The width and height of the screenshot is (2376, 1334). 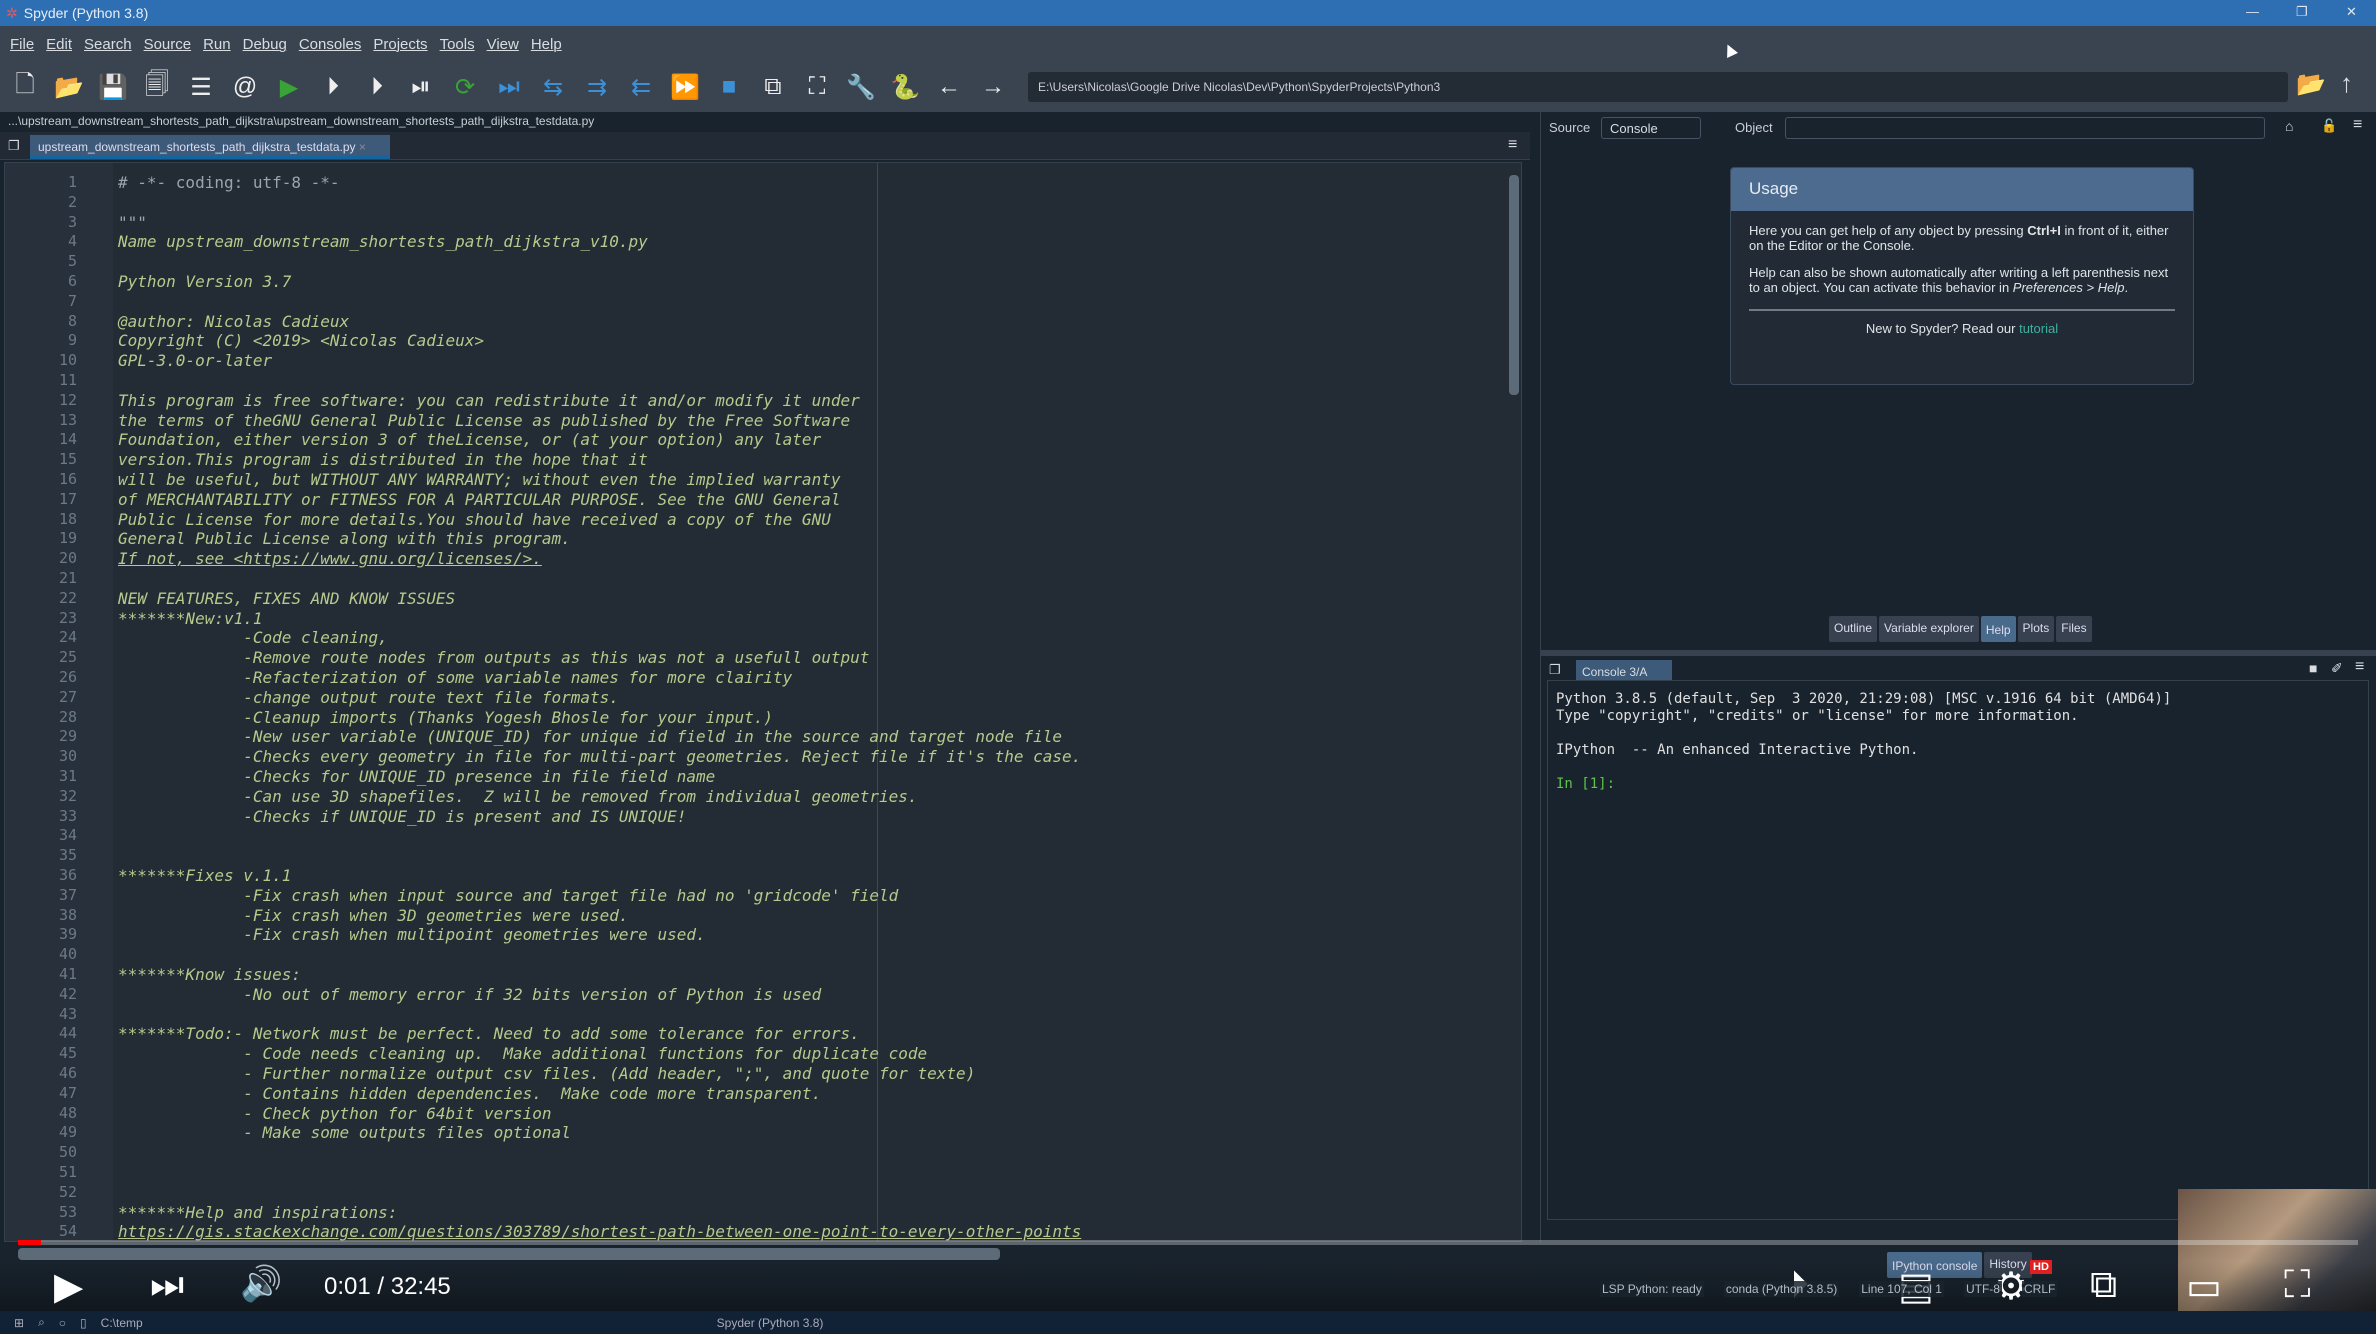 What do you see at coordinates (67, 538) in the screenshot?
I see `line-number: 19` at bounding box center [67, 538].